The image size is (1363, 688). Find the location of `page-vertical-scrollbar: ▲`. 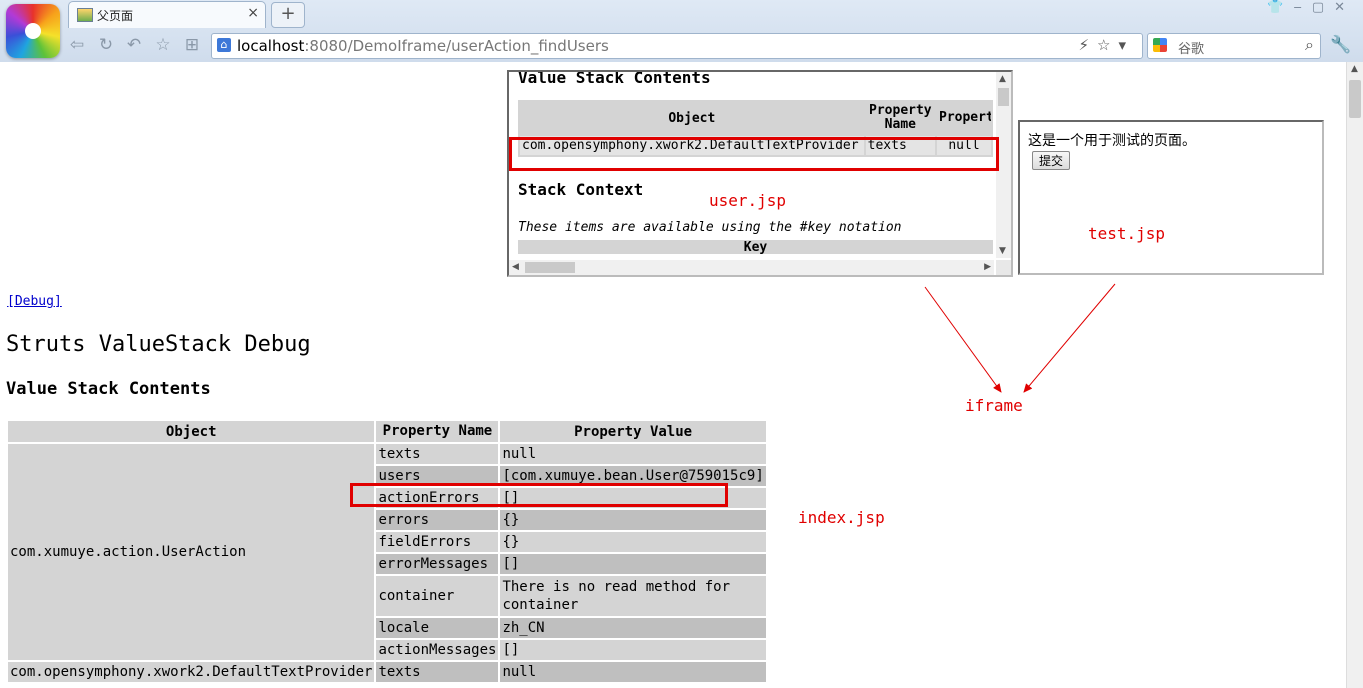

page-vertical-scrollbar: ▲ is located at coordinates (1354, 375).